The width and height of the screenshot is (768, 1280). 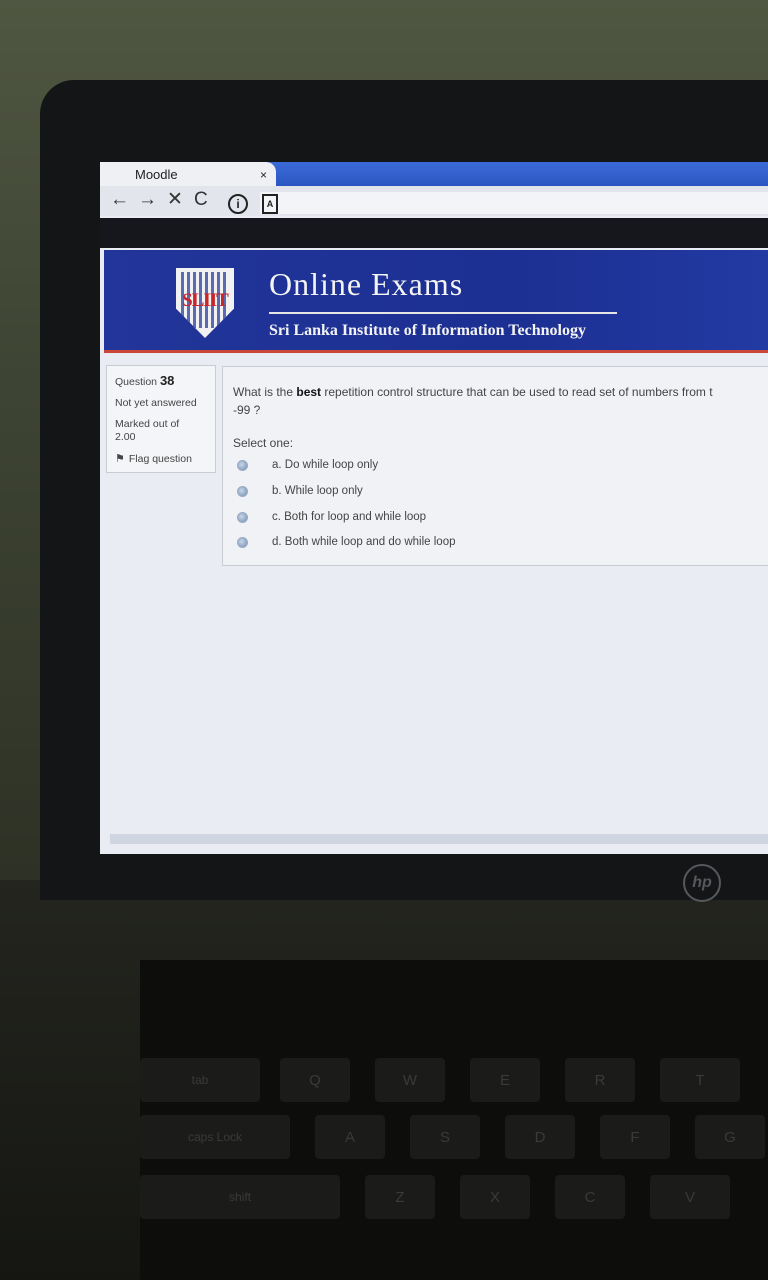 I want to click on question-text-emphasis: best, so click(x=309, y=392).